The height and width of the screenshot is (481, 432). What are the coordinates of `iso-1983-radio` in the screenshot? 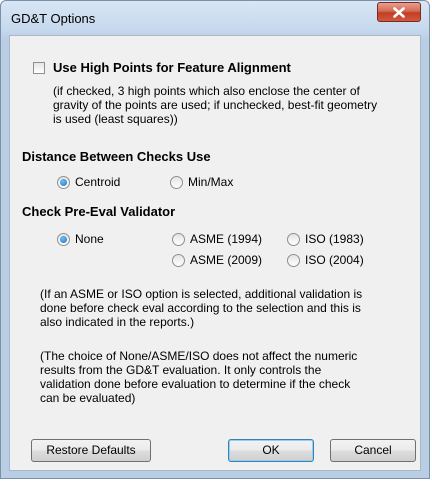 It's located at (293, 239).